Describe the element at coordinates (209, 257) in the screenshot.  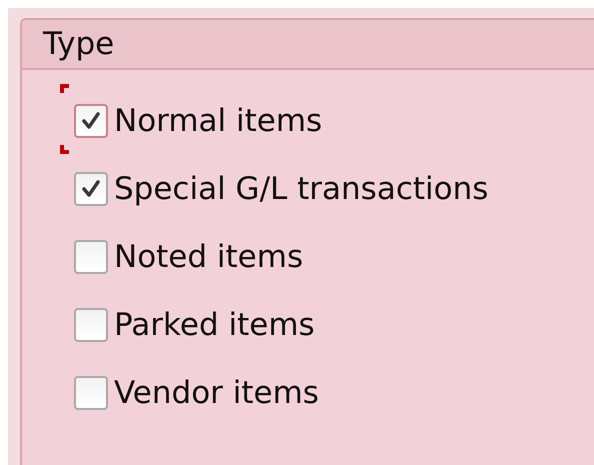
I see `checkbox-label: Noted items` at that location.